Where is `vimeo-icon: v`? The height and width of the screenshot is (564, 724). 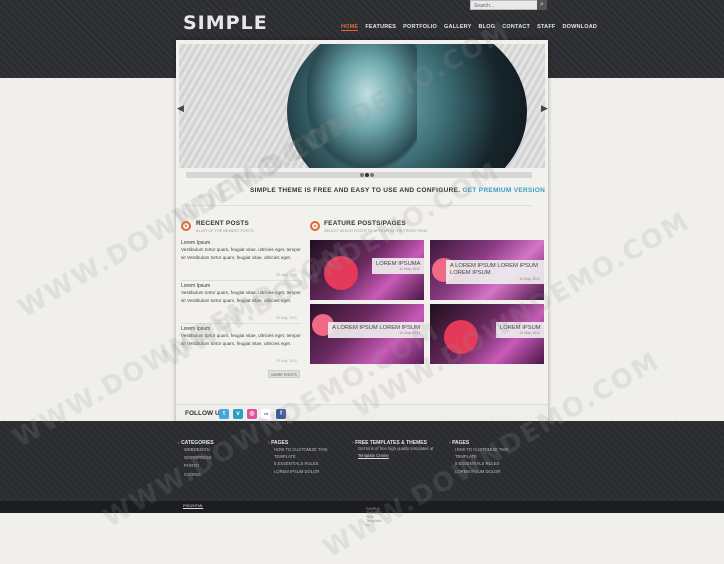 vimeo-icon: v is located at coordinates (238, 414).